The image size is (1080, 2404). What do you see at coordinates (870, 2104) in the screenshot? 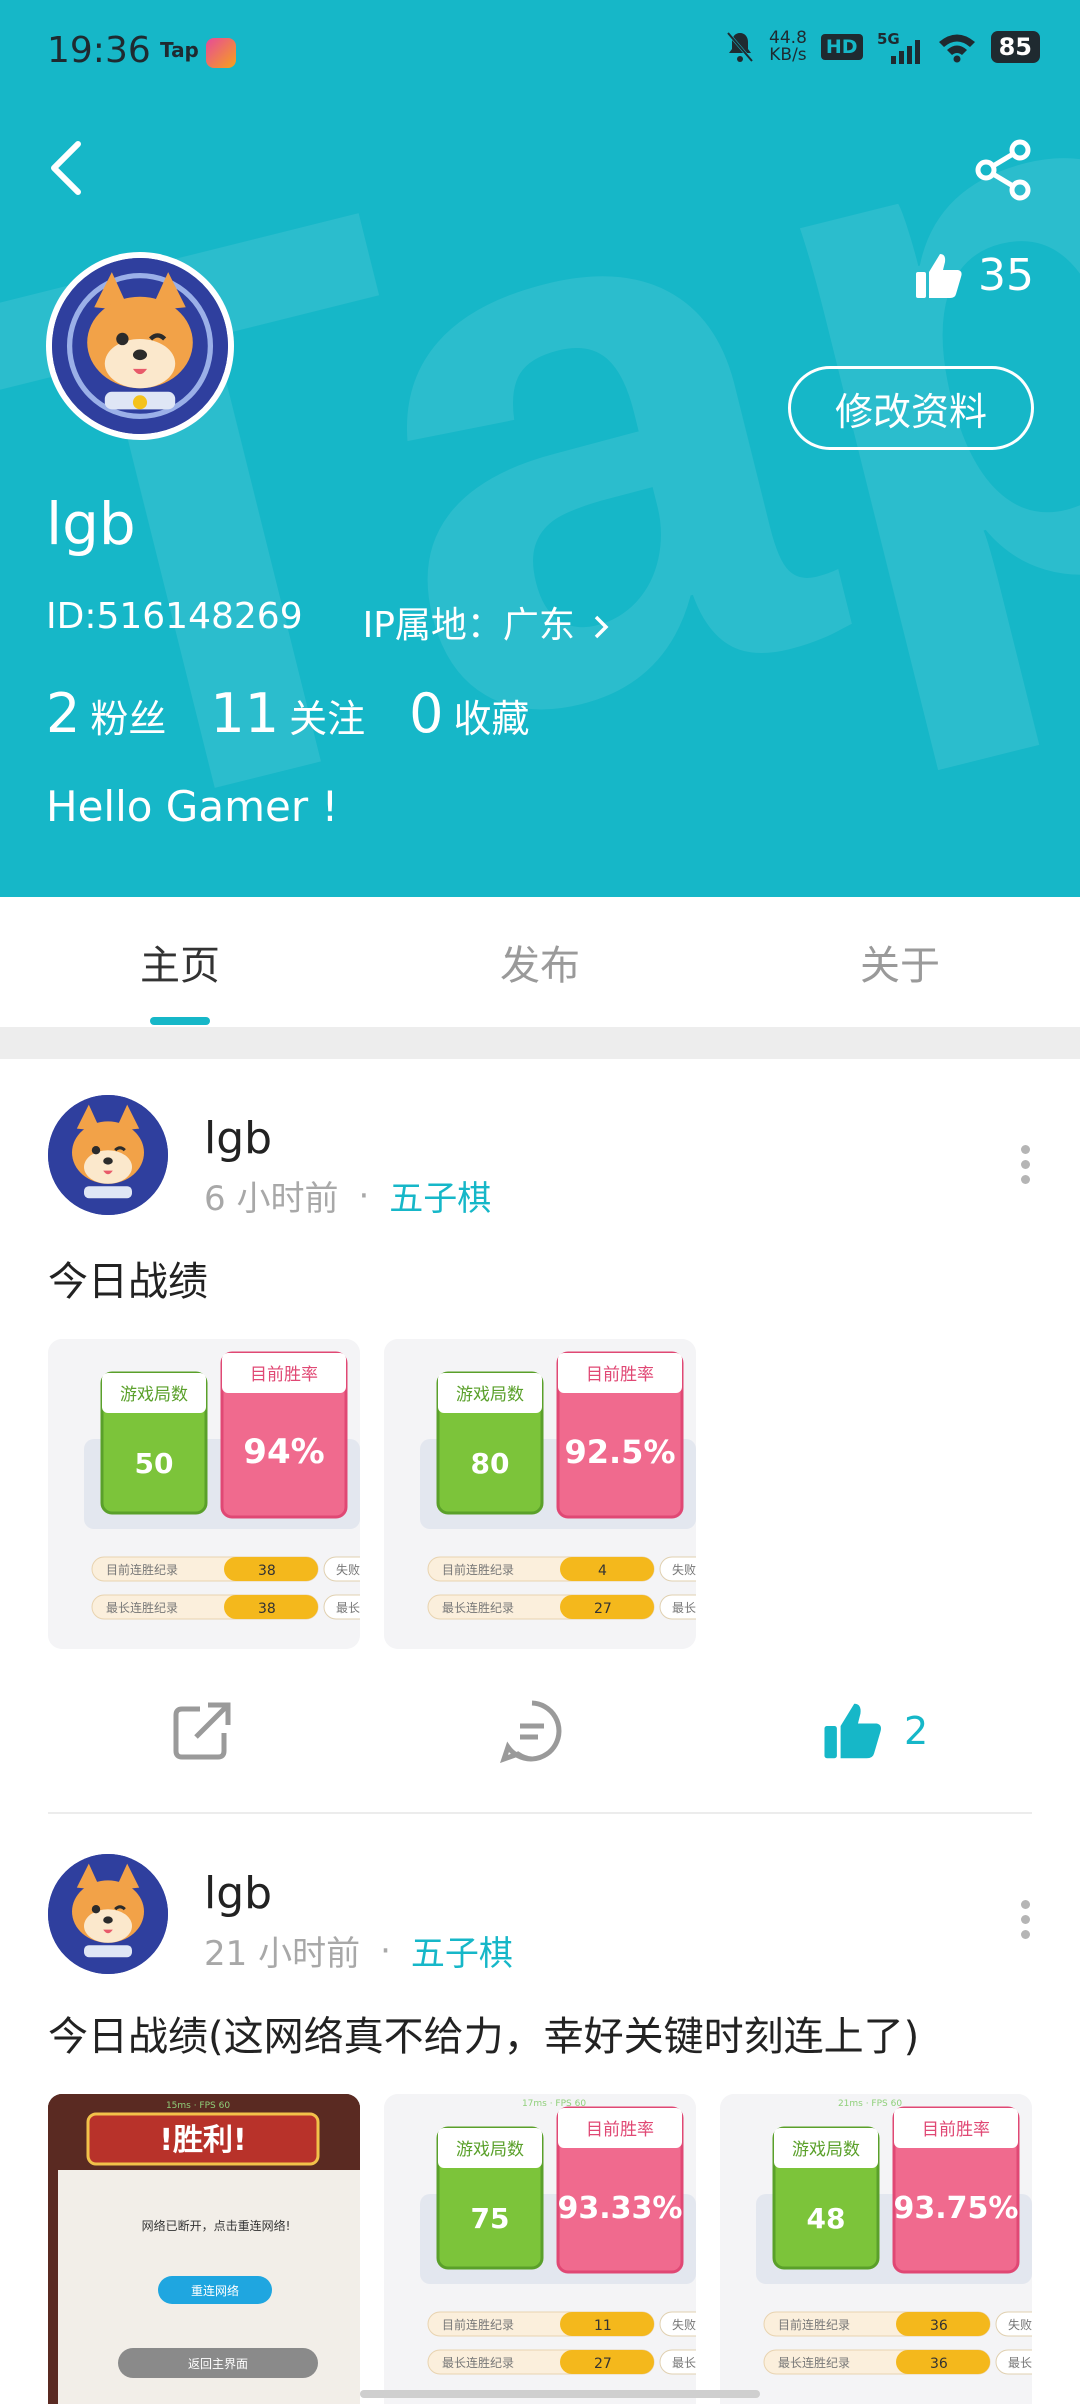
I see `svg-text: 21ms · FPS 60` at bounding box center [870, 2104].